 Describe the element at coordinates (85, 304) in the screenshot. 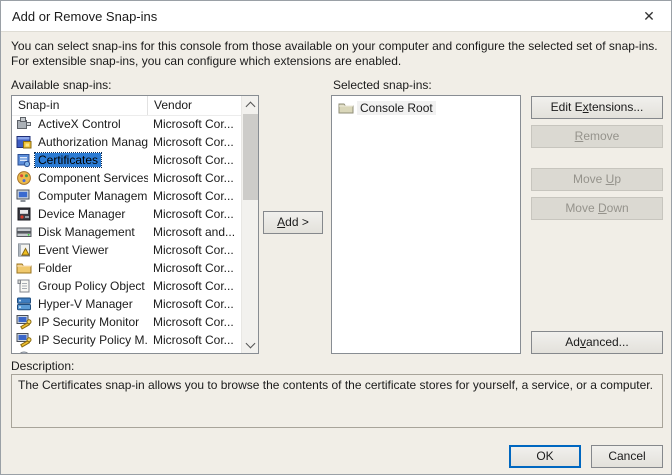

I see `snapin-name: Hyper-V Manager` at that location.